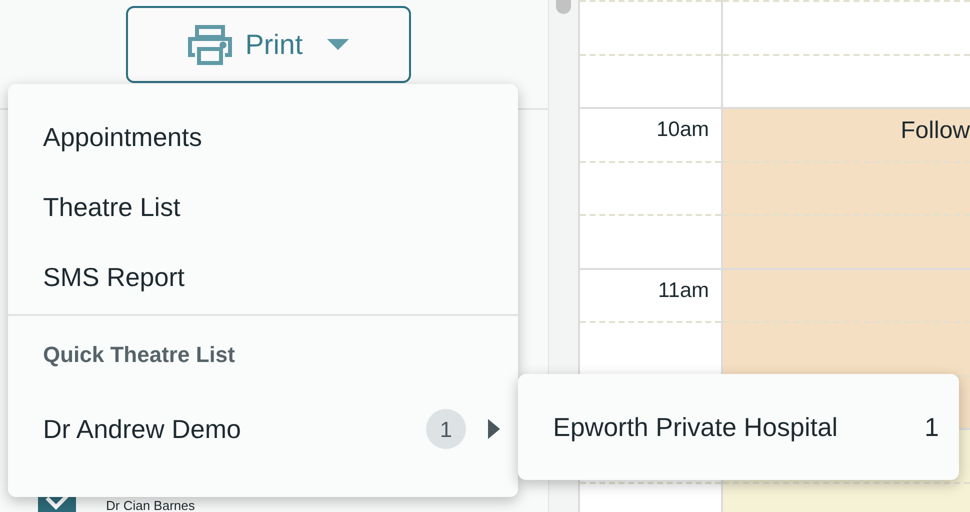 The width and height of the screenshot is (970, 512). What do you see at coordinates (263, 207) in the screenshot?
I see `menu-item: Theatre List` at bounding box center [263, 207].